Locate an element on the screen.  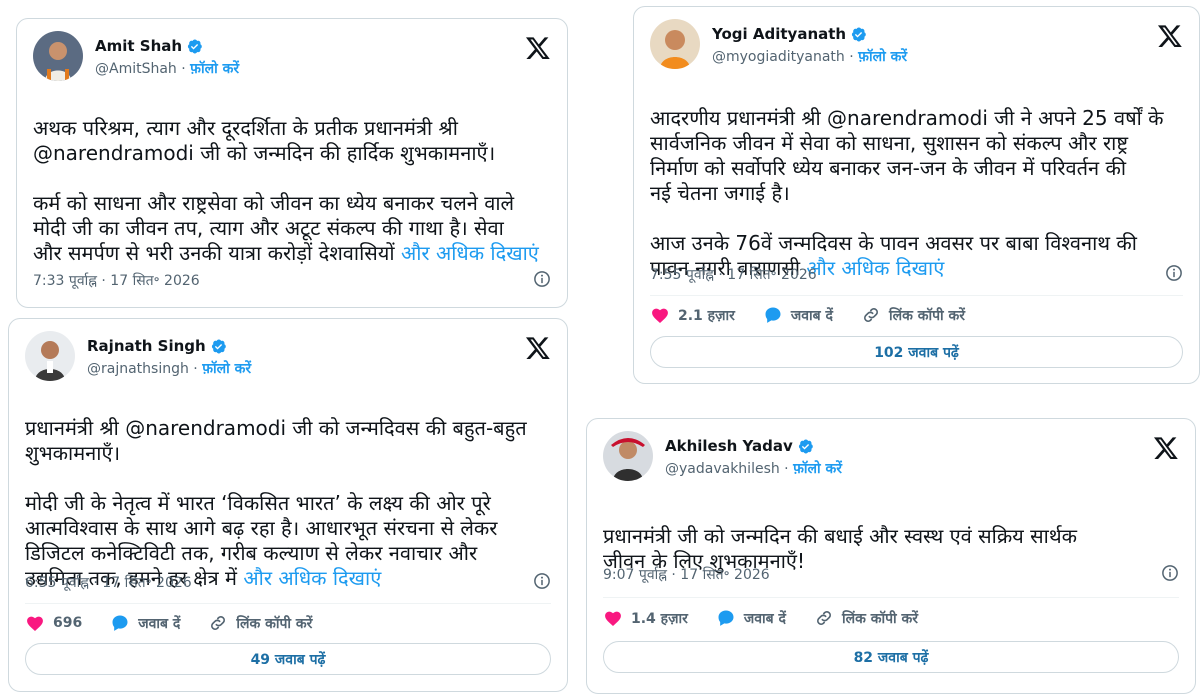
author-handle-row: @myogiadityanath · फ़ॉलो करें is located at coordinates (810, 57).